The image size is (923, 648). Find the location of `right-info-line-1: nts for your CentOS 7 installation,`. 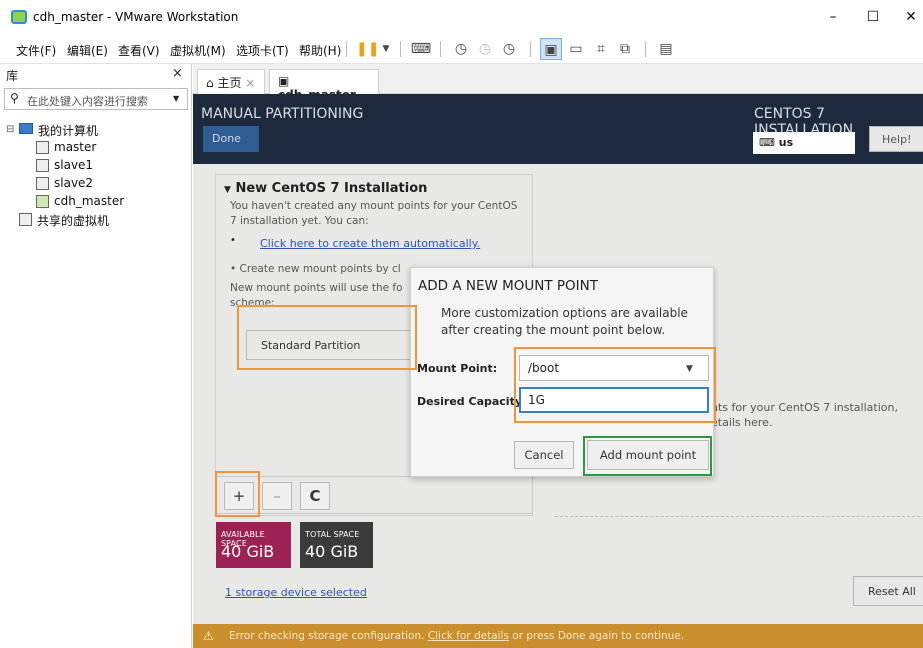

right-info-line-1: nts for your CentOS 7 installation, is located at coordinates (804, 407).